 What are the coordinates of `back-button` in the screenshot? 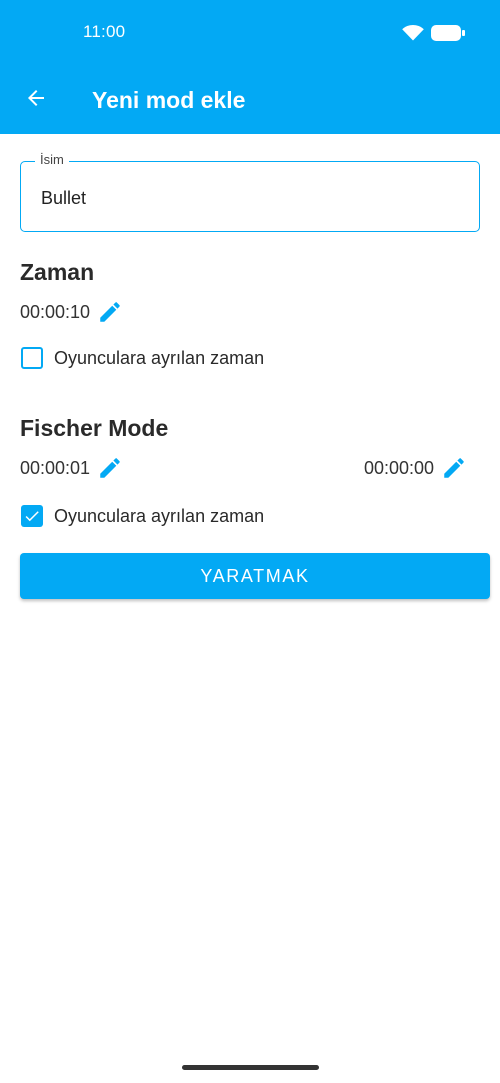 It's located at (36, 98).